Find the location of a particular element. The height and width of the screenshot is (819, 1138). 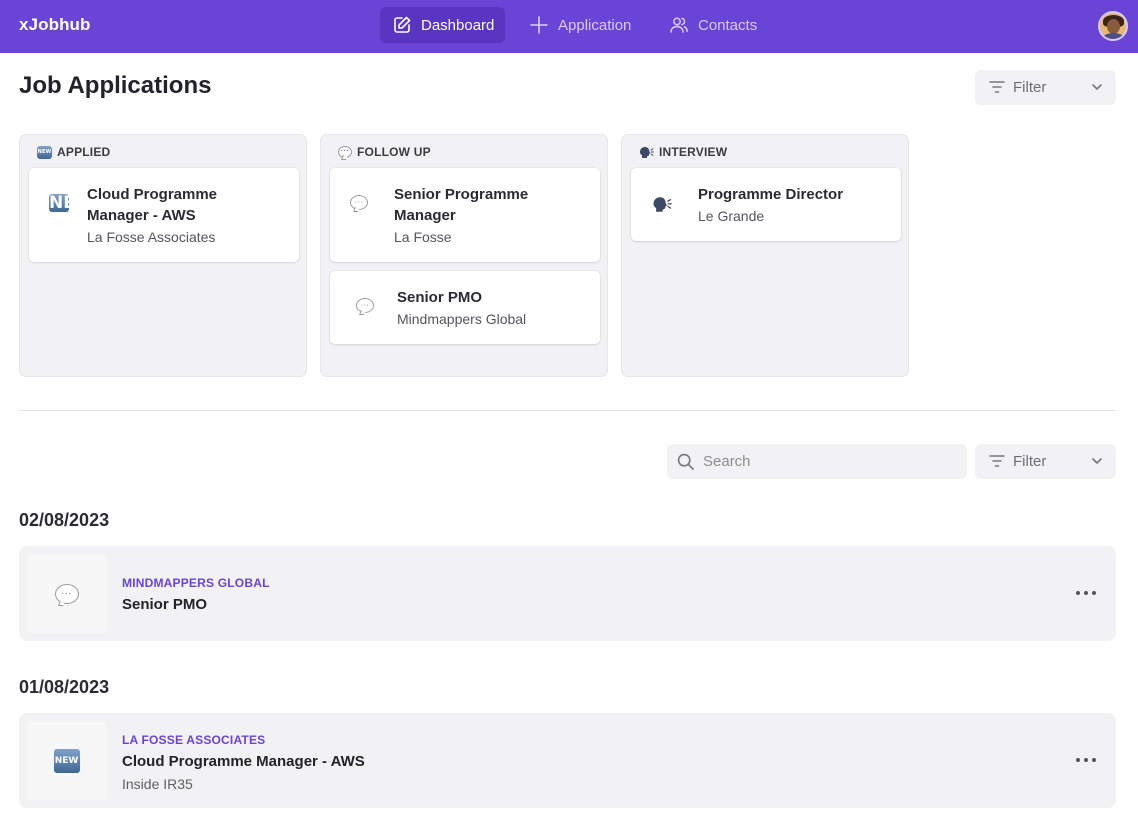

job-card-title: Programme Director is located at coordinates (771, 194).